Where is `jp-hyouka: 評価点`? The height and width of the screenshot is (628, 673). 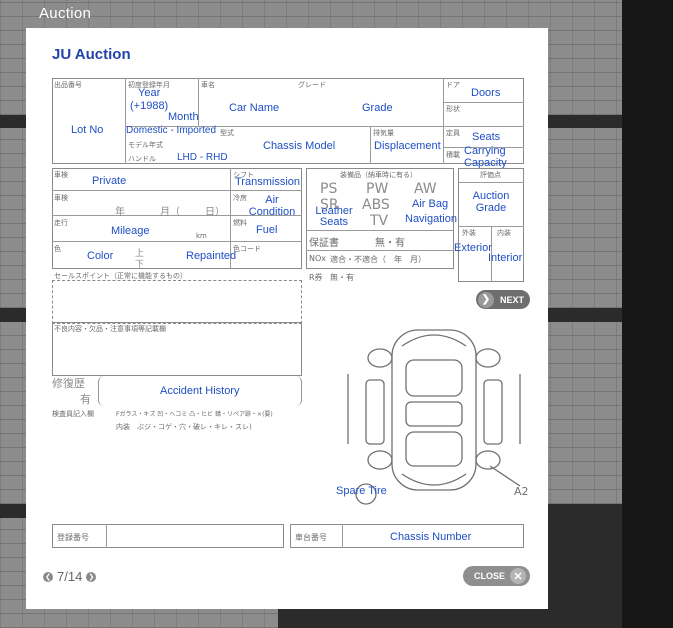 jp-hyouka: 評価点 is located at coordinates (490, 175).